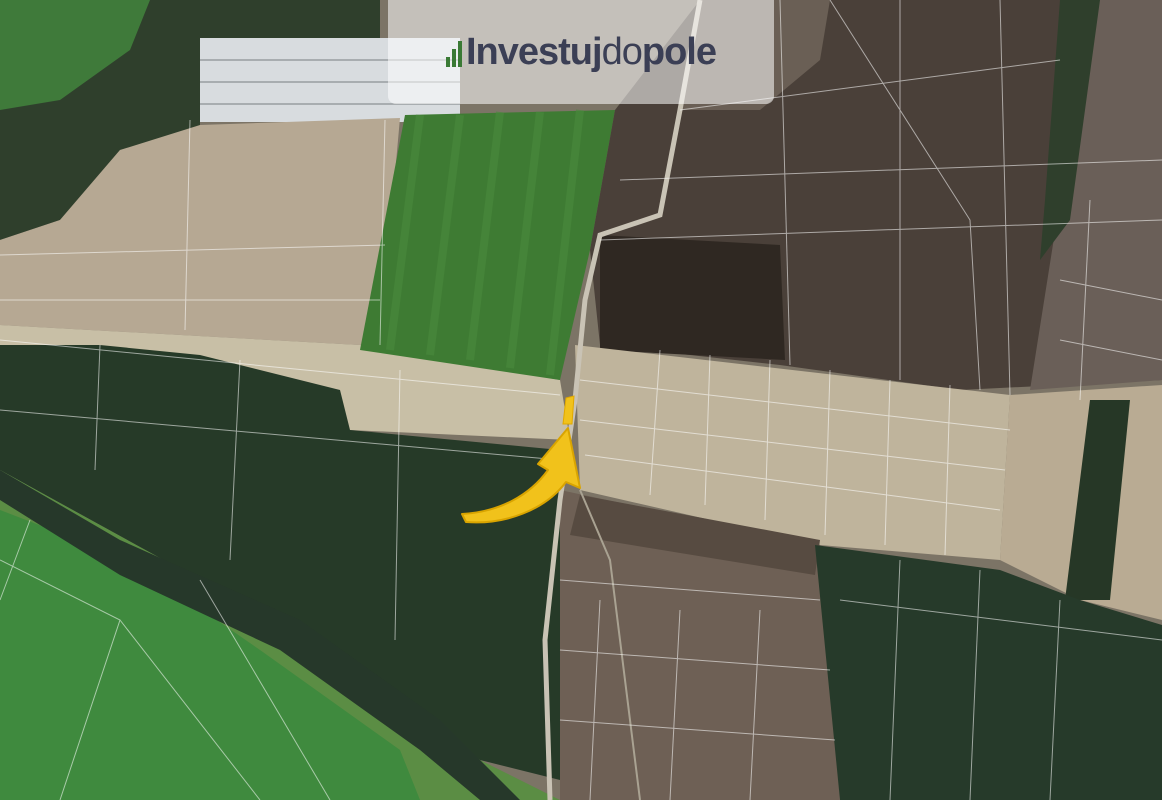  I want to click on brand-logo: Investuj do pole, so click(581, 52).